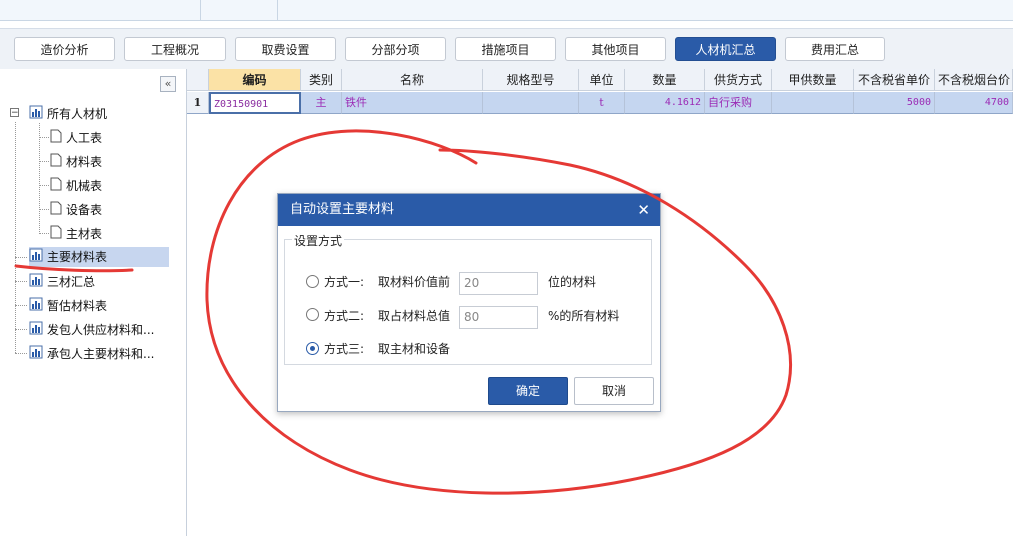  Describe the element at coordinates (738, 80) in the screenshot. I see `column-header-supply-method: 供货方式` at that location.